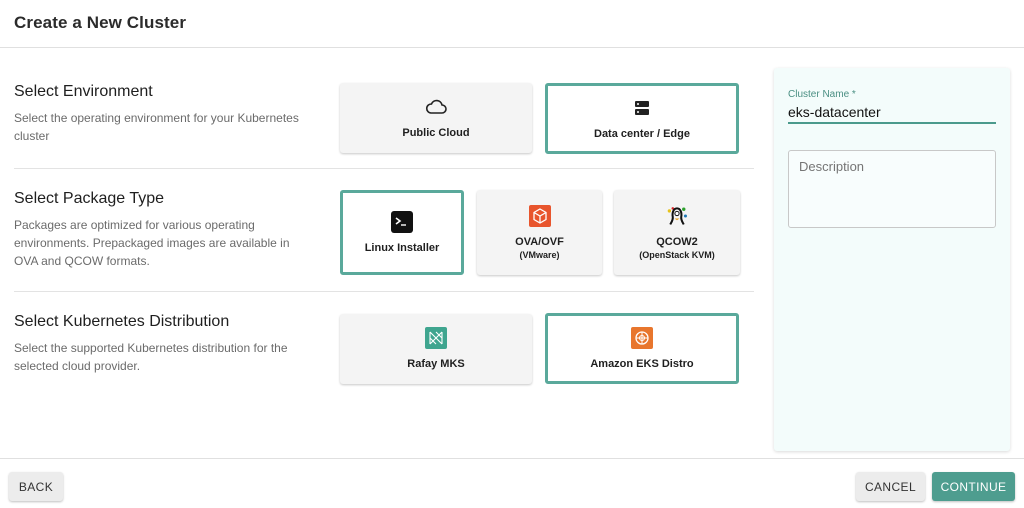 The image size is (1024, 508). I want to click on package-title: Select Package Type, so click(89, 198).